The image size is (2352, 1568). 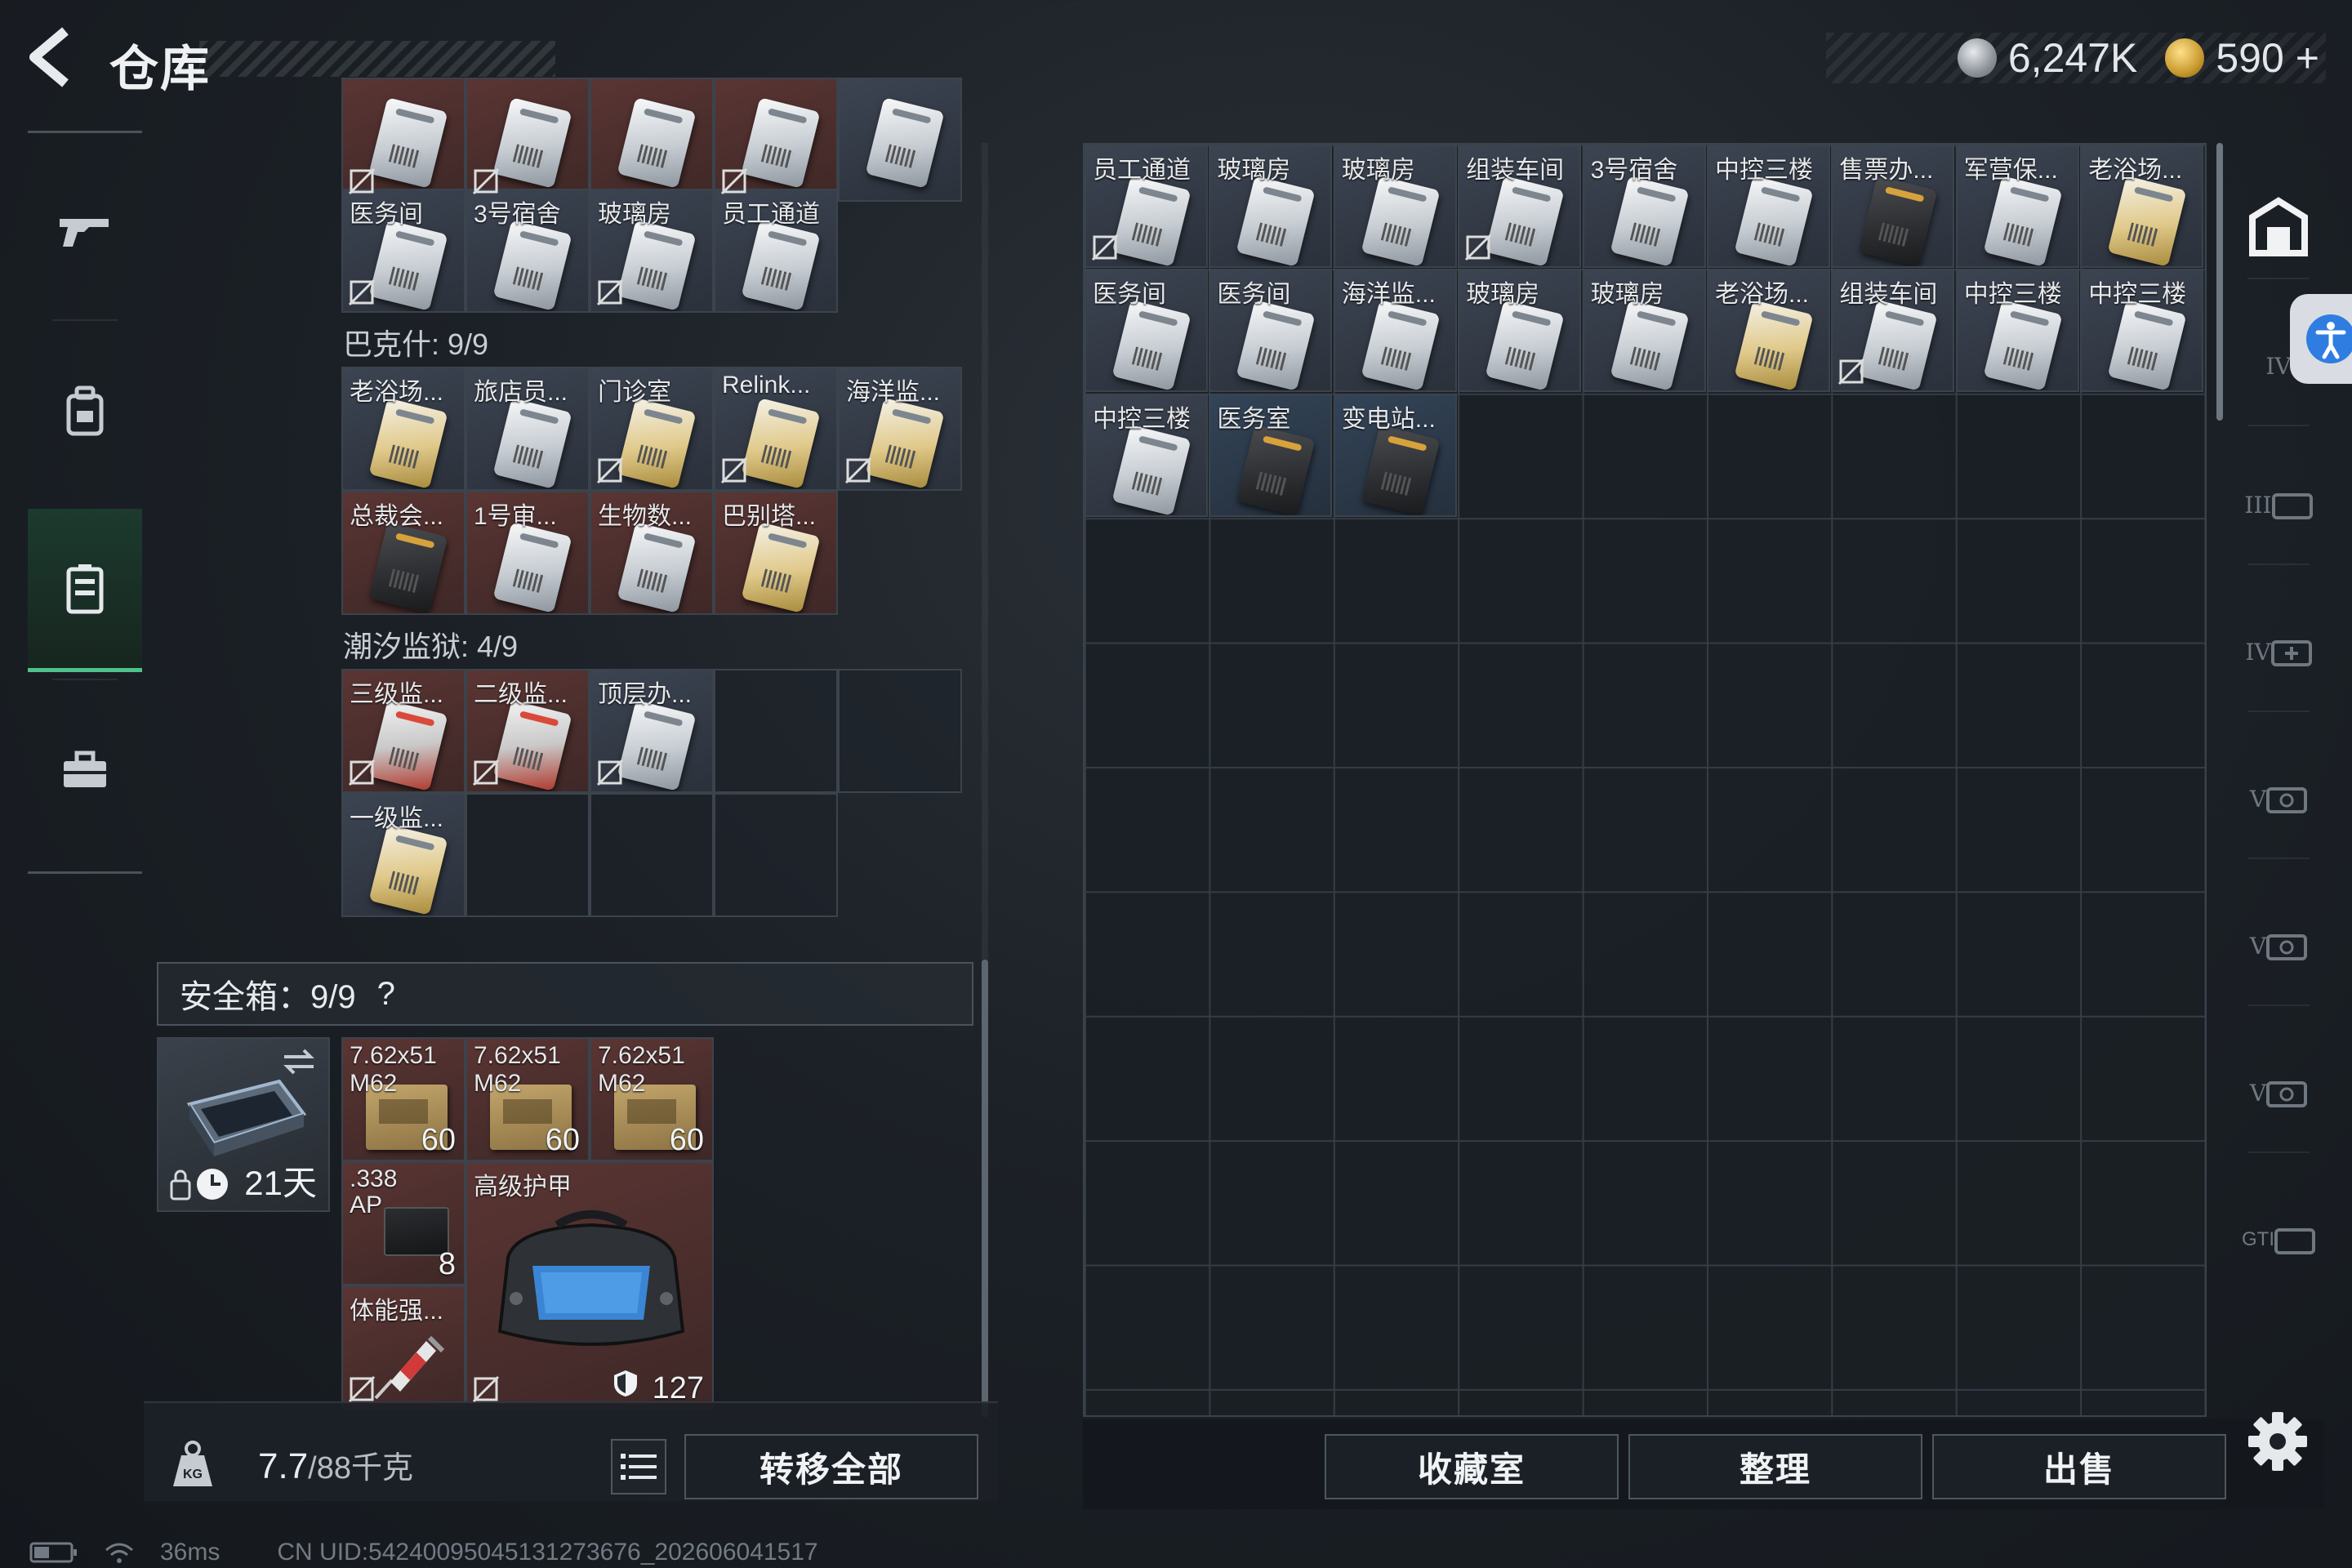 What do you see at coordinates (280, 1183) in the screenshot?
I see `safe-box-days-left: 21天` at bounding box center [280, 1183].